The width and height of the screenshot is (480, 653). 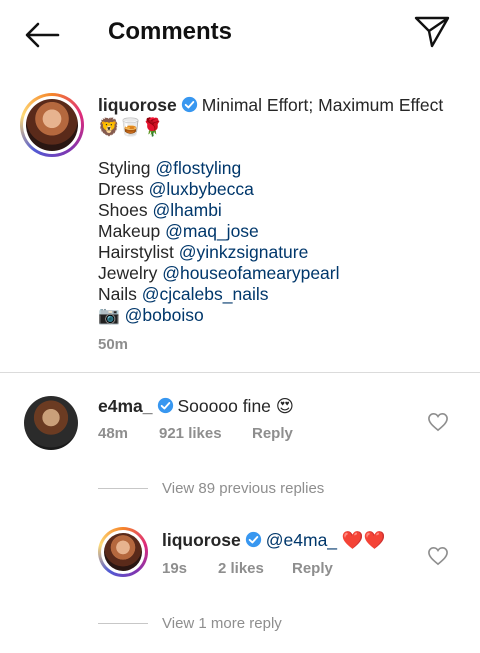 What do you see at coordinates (205, 294) in the screenshot?
I see `mention-link: @cjcalebs_nails` at bounding box center [205, 294].